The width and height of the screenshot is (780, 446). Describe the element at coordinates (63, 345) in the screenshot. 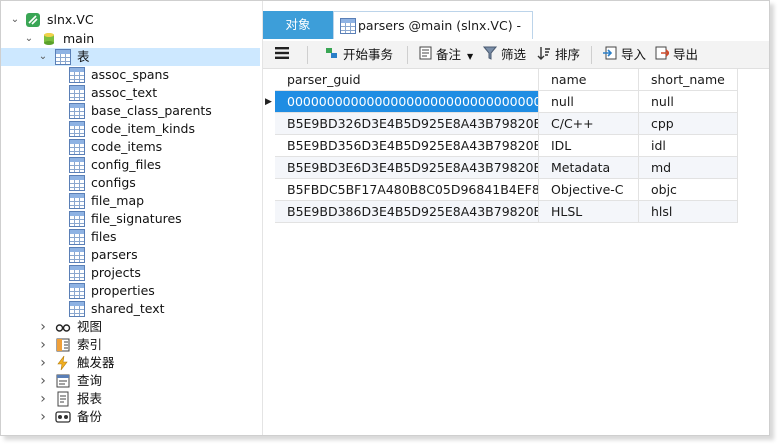

I see `index-icon` at that location.